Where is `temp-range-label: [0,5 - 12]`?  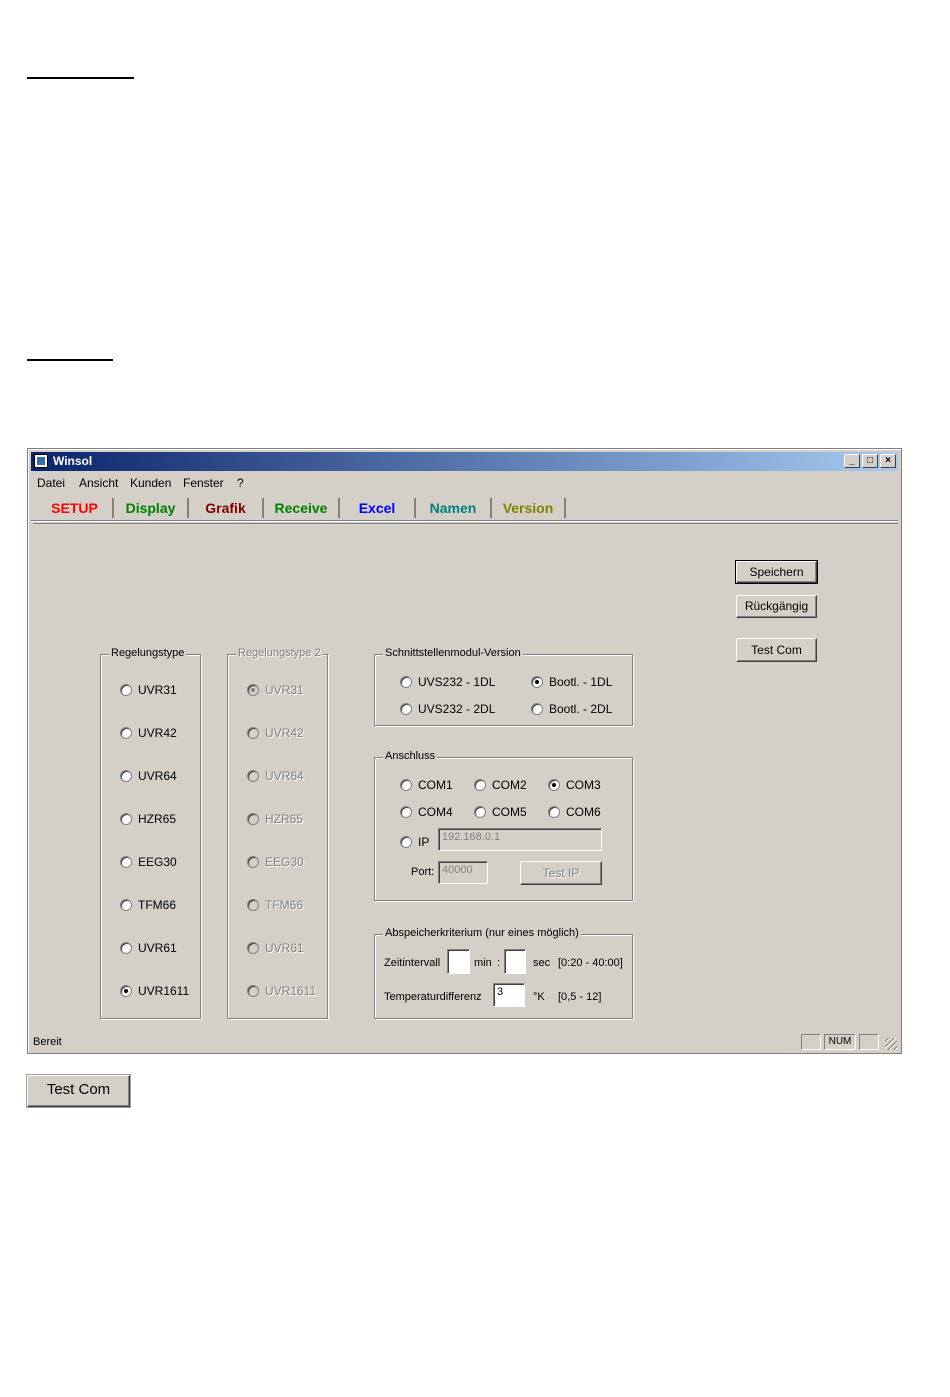 temp-range-label: [0,5 - 12] is located at coordinates (580, 997).